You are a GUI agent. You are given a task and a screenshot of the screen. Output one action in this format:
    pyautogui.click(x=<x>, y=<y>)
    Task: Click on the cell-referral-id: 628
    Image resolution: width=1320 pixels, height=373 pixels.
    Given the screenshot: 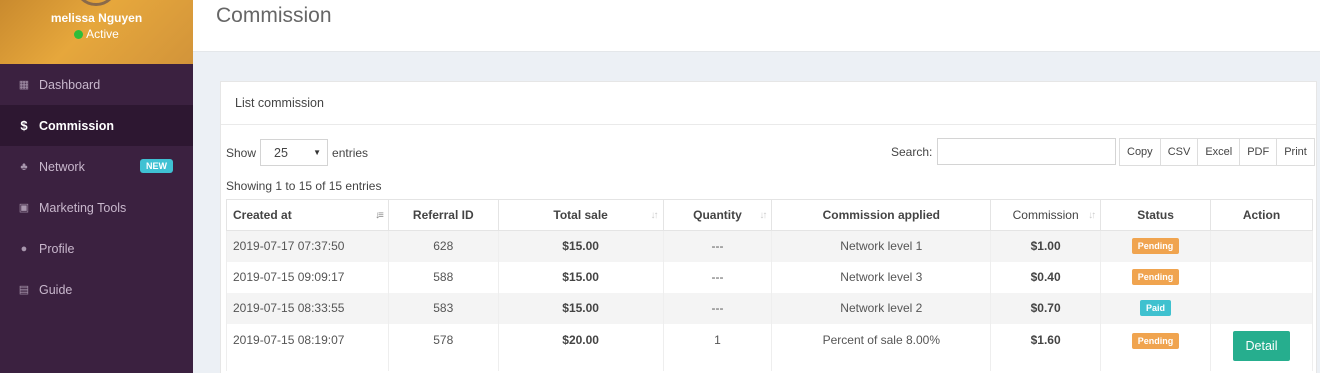 What is the action you would take?
    pyautogui.click(x=443, y=246)
    